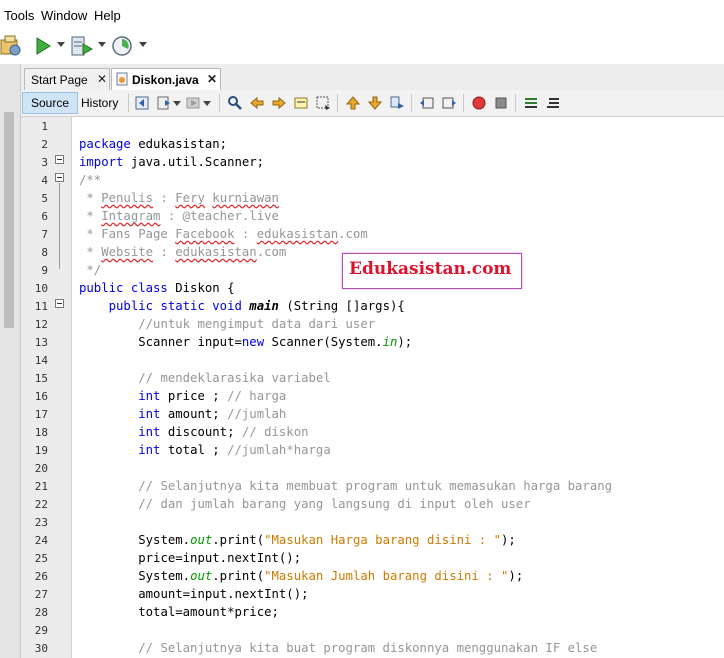  What do you see at coordinates (235, 103) in the screenshot?
I see `find-icon` at bounding box center [235, 103].